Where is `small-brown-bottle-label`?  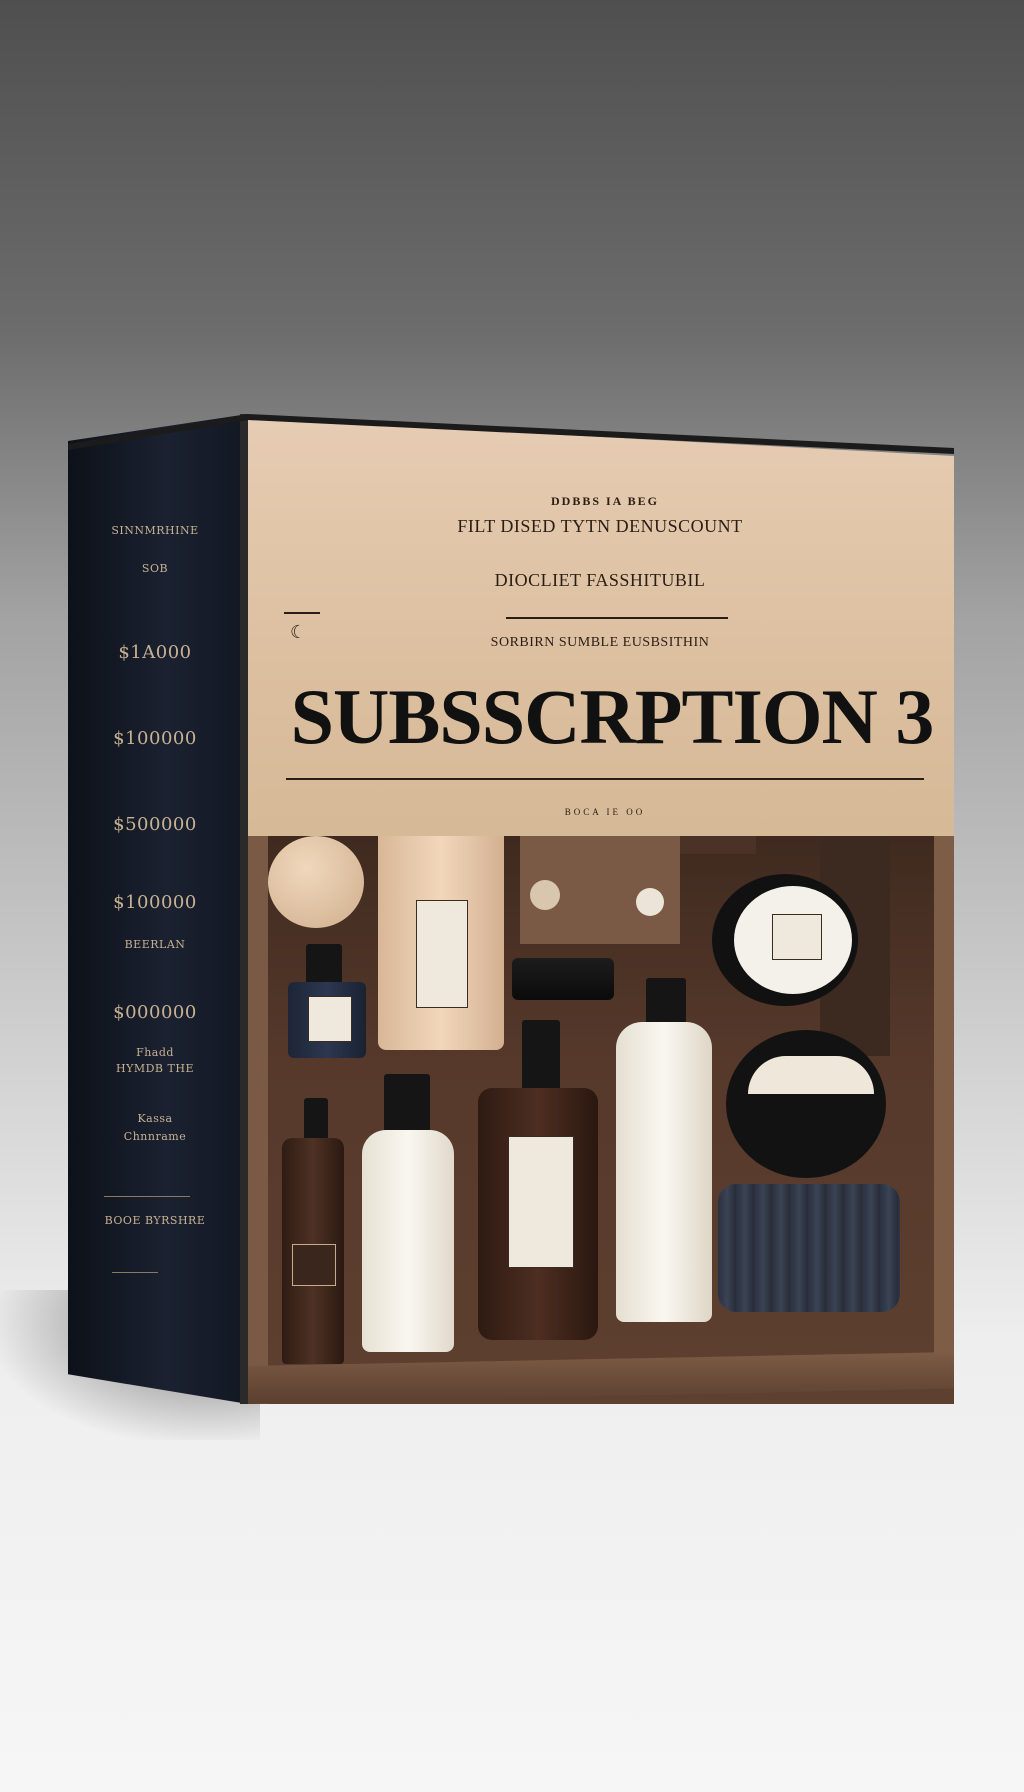
small-brown-bottle-label is located at coordinates (314, 1265).